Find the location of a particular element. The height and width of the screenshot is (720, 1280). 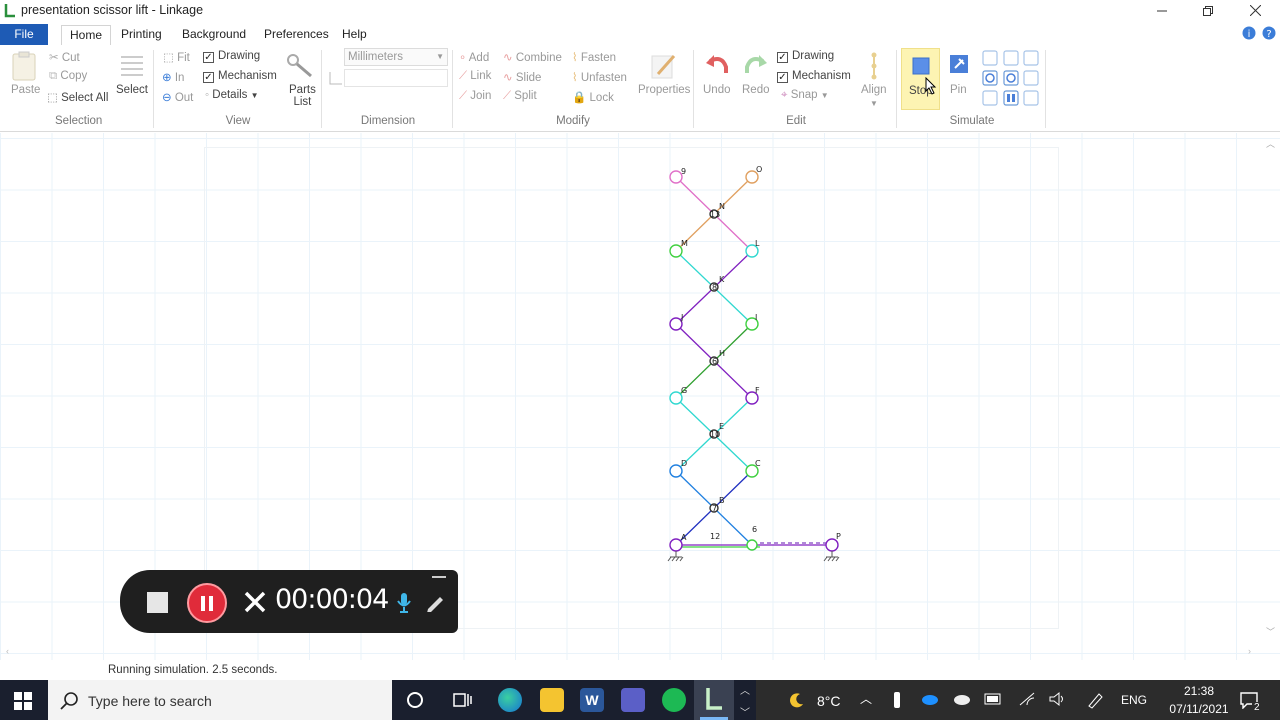

fit-button: ⬚ Fit is located at coordinates (176, 57).